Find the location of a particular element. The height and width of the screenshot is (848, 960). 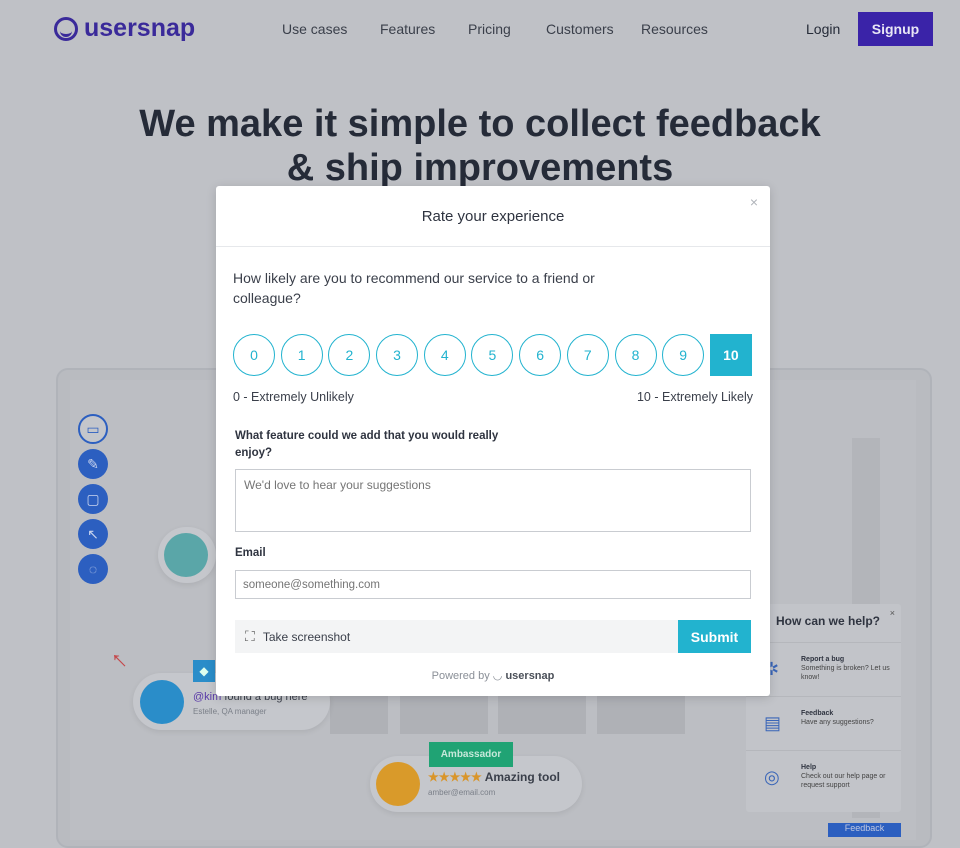

hide-tool-icon: ◌ is located at coordinates (93, 569).